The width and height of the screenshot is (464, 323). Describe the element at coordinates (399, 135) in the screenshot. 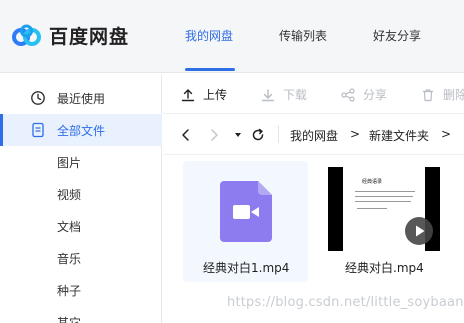

I see `breadcrumb-new-folder: 新建文件夹` at that location.